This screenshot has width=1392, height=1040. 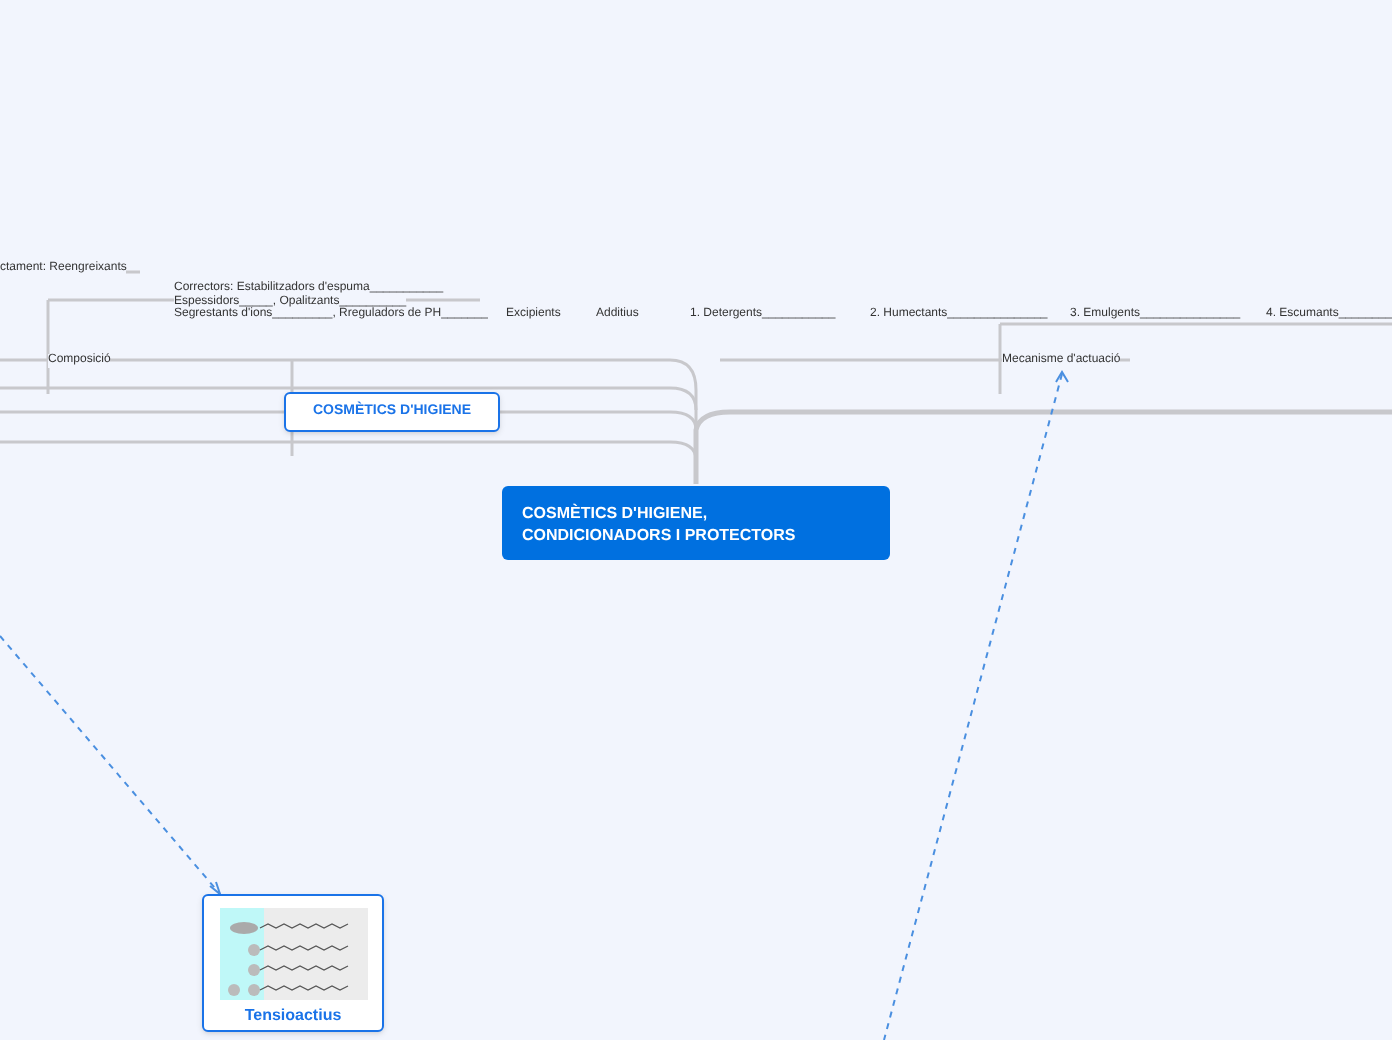 I want to click on central-topic-node: COSMÈTICS D'HIGIENE, CONDICIONADORS I PROTECTORS, so click(x=696, y=523).